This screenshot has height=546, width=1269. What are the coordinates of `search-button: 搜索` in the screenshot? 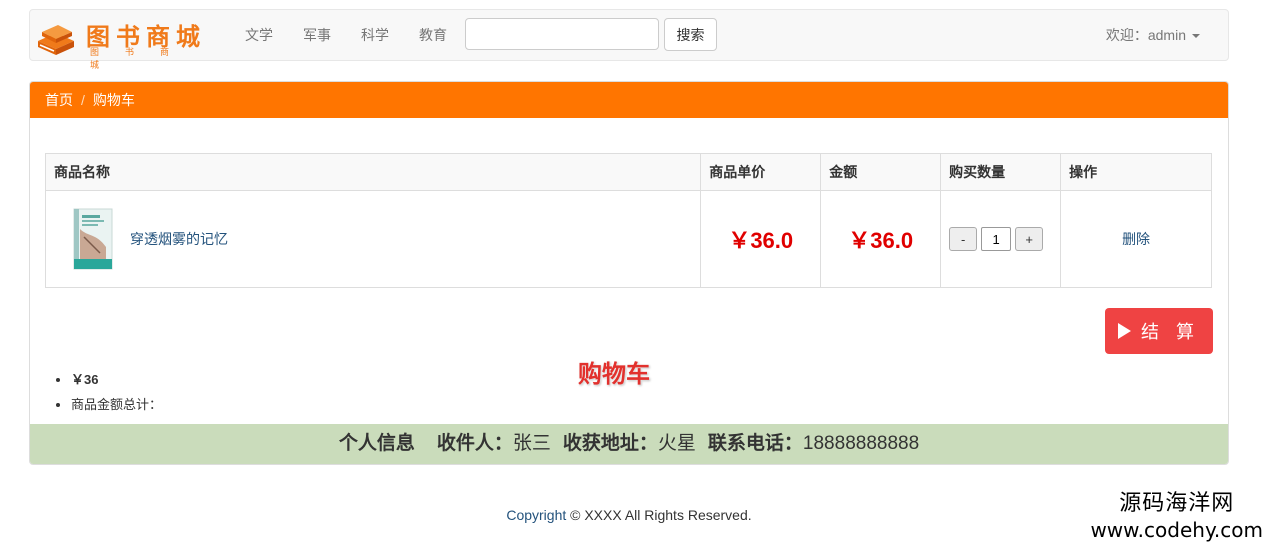 It's located at (690, 34).